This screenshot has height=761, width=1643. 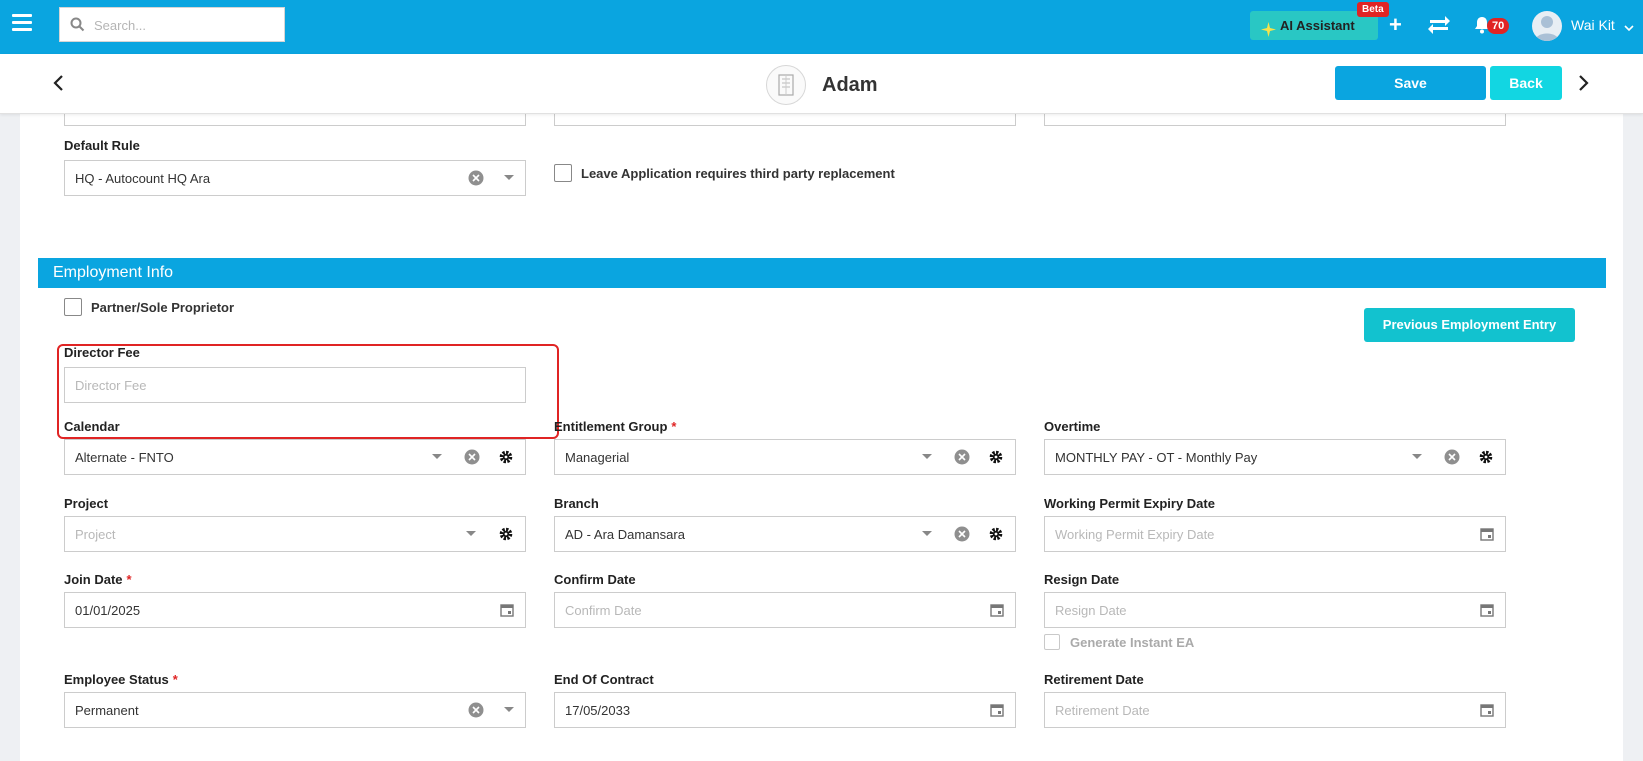 I want to click on user-avatar, so click(x=1547, y=26).